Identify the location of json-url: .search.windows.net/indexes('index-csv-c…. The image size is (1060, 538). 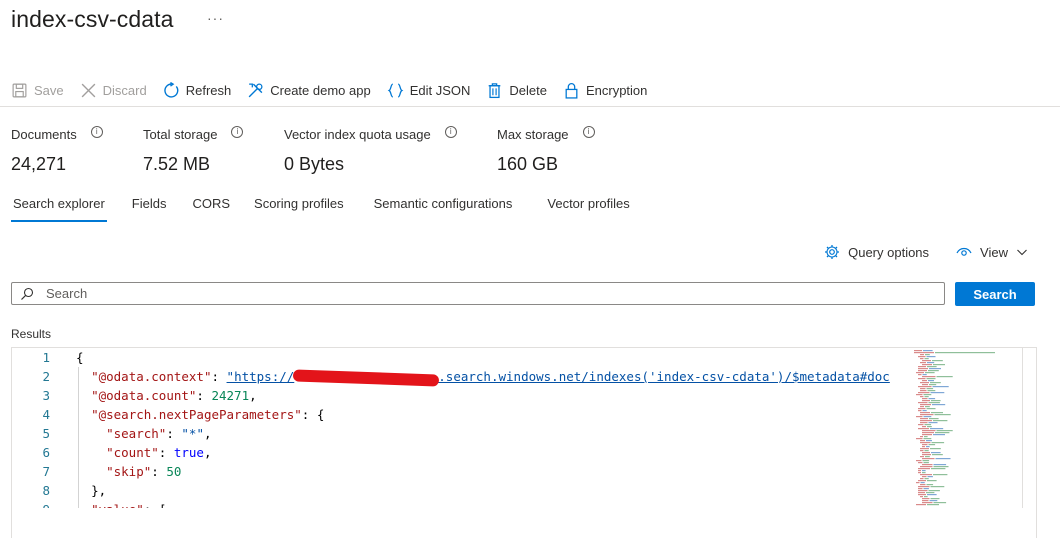
(664, 376).